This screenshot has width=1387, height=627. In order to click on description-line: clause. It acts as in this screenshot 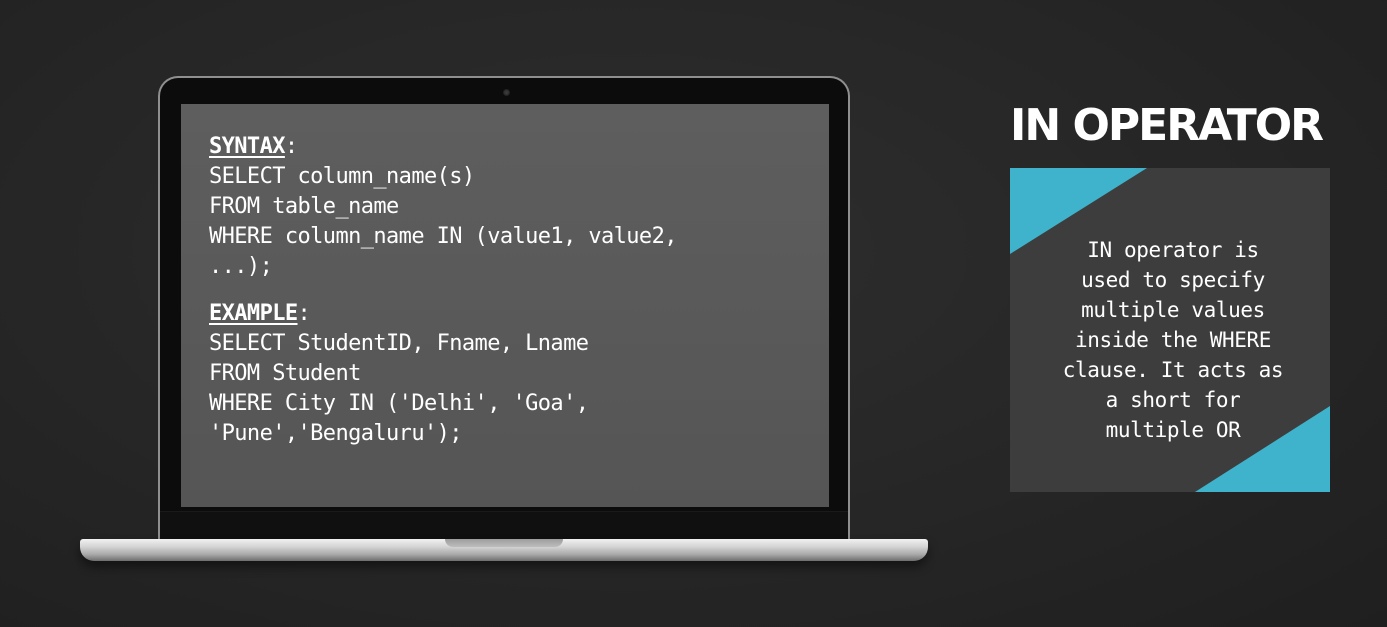, I will do `click(1173, 370)`.